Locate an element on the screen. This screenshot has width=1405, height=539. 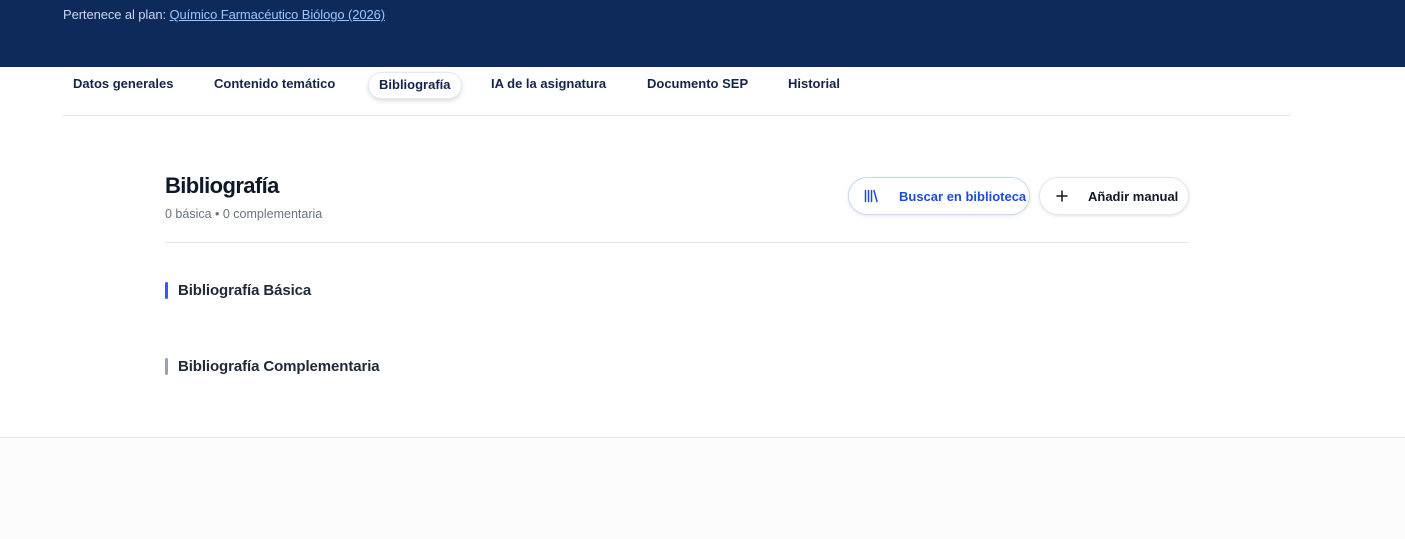
section-divider is located at coordinates (677, 242).